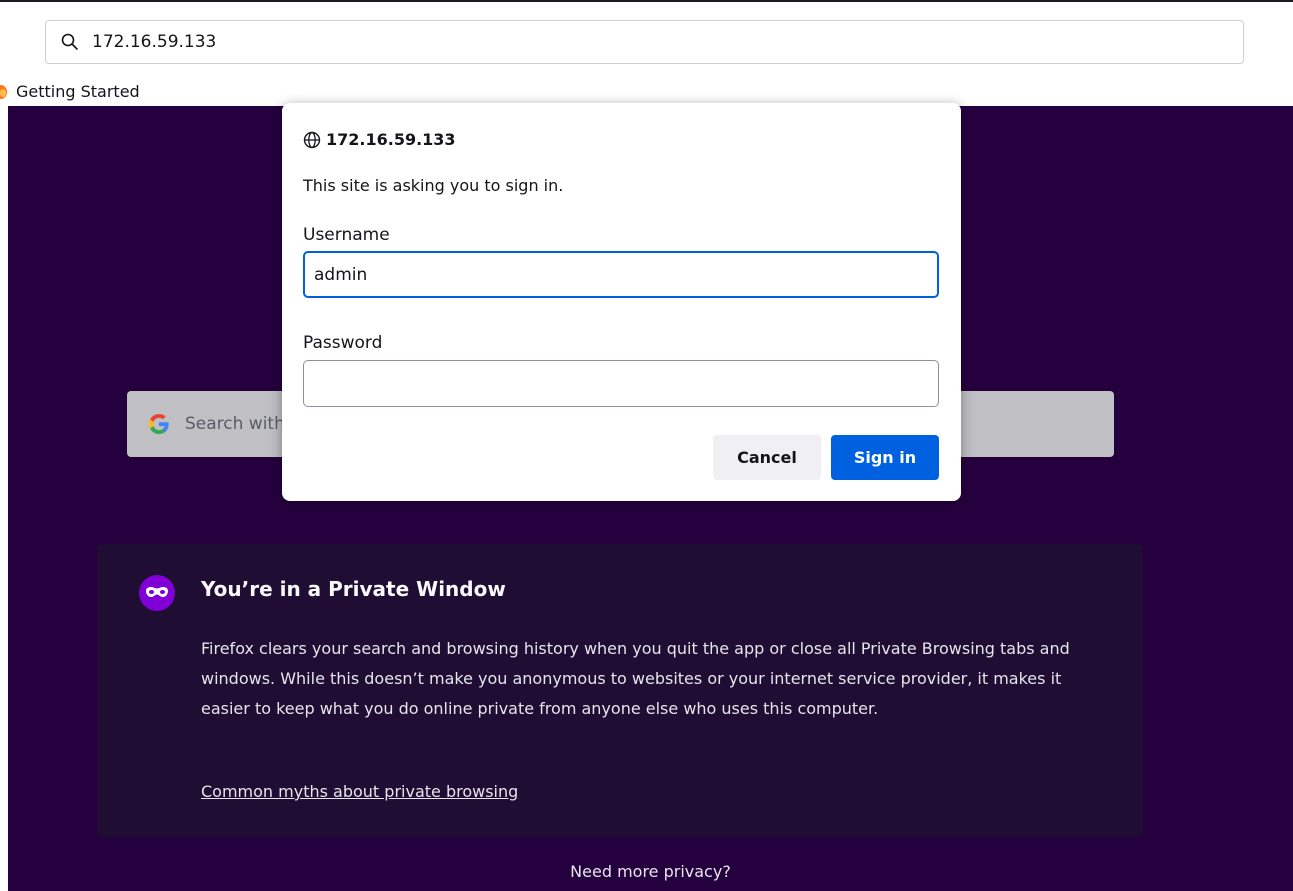  I want to click on dialog-message: This site is asking you to sign in., so click(433, 185).